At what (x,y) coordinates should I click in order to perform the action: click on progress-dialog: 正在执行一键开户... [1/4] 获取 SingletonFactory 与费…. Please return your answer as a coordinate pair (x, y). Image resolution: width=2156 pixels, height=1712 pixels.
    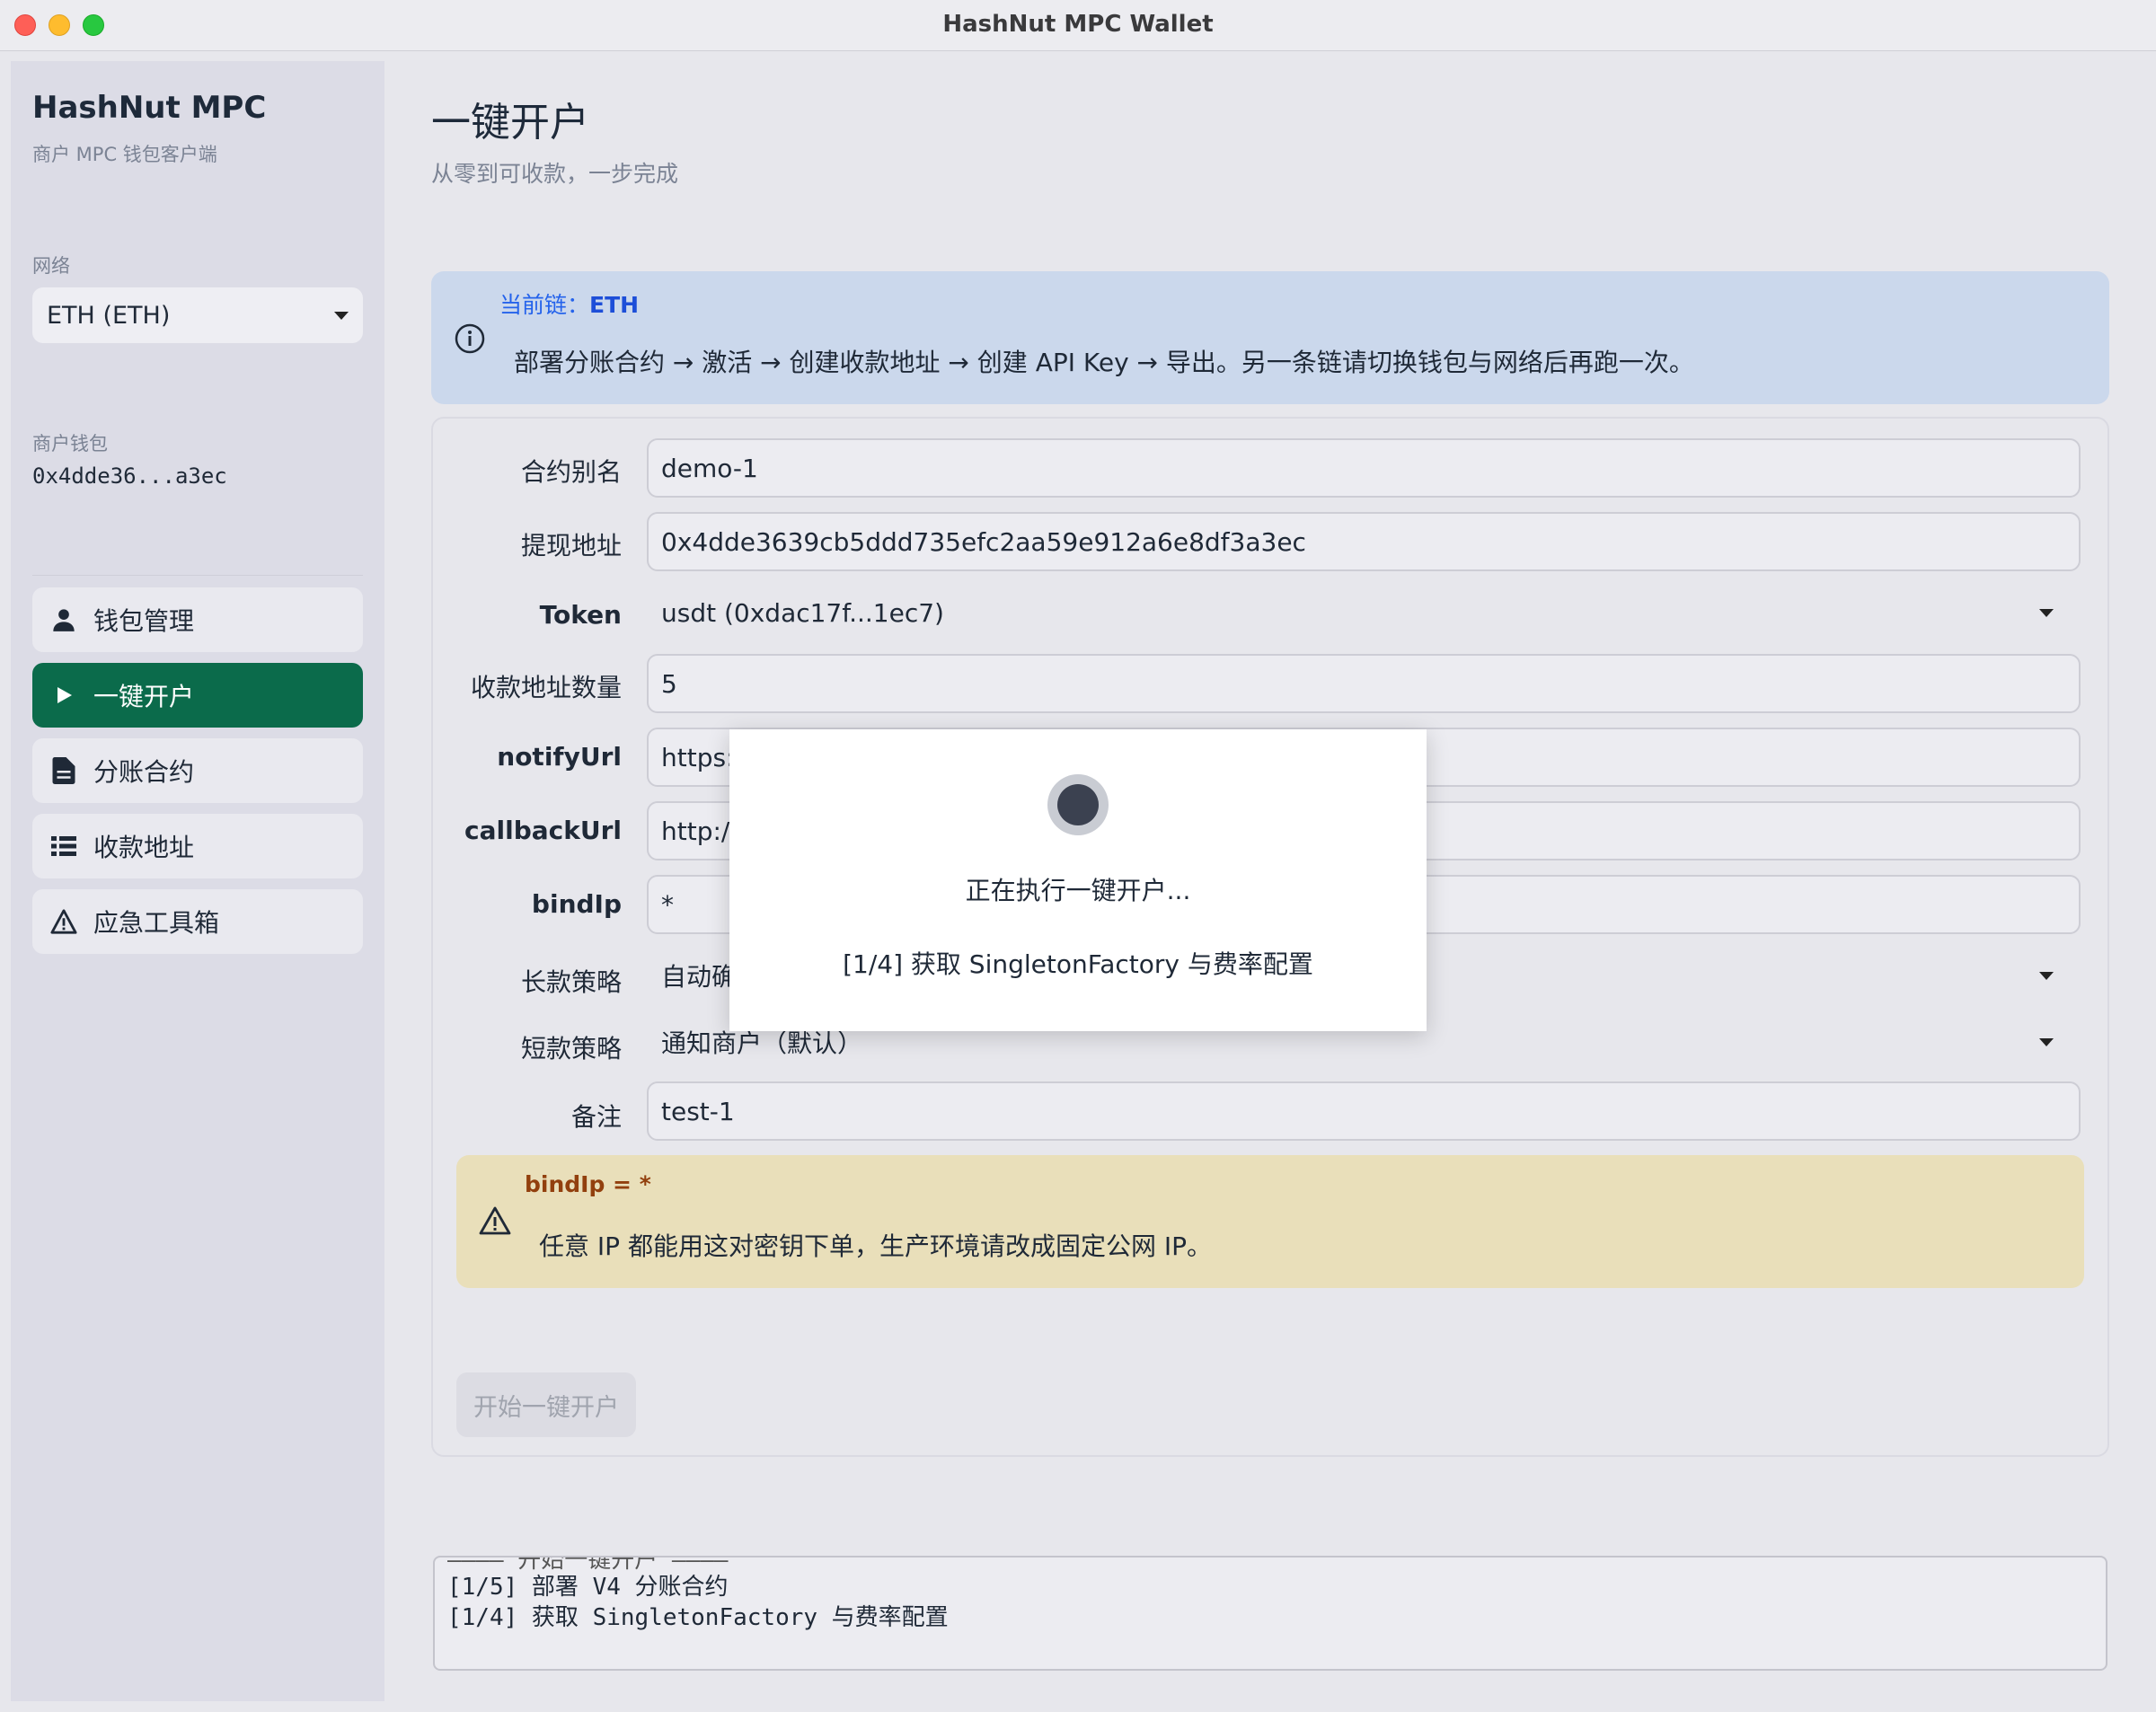
    Looking at the image, I should click on (1078, 880).